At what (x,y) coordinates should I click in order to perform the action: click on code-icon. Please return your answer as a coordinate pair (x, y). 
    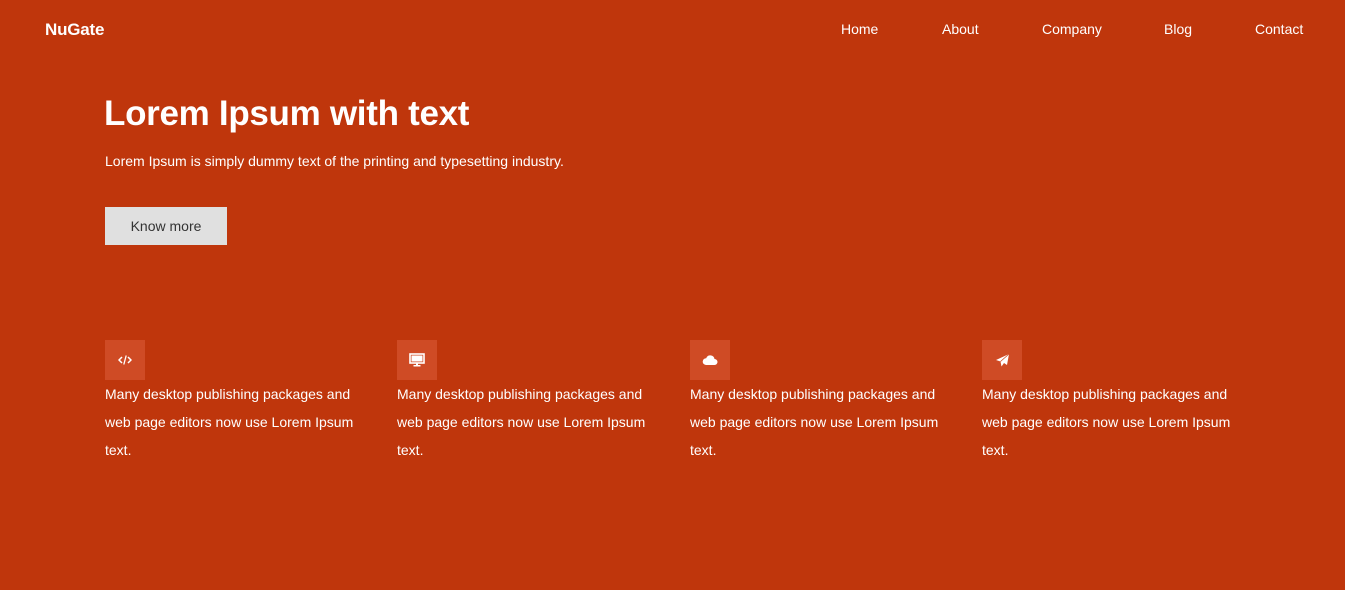
    Looking at the image, I should click on (125, 360).